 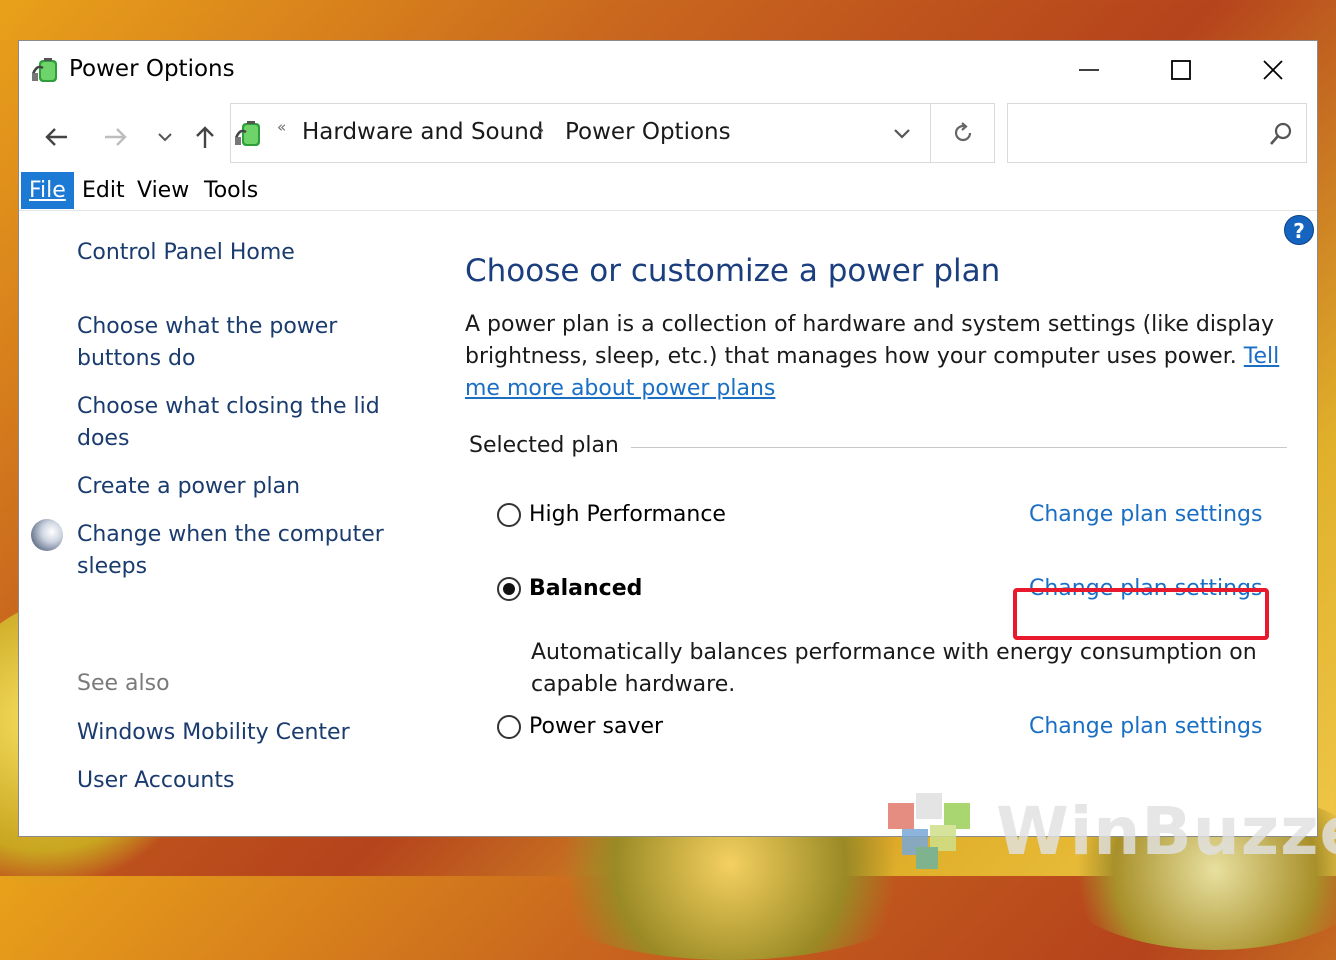 I want to click on recent-locations-button, so click(x=165, y=137).